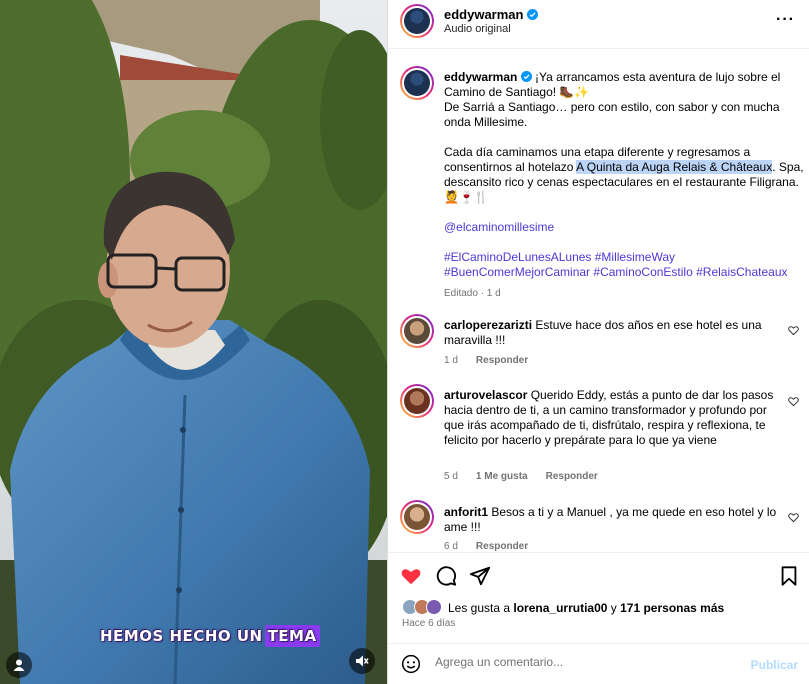 The width and height of the screenshot is (809, 684). What do you see at coordinates (466, 512) in the screenshot?
I see `comment-username: anforit1` at bounding box center [466, 512].